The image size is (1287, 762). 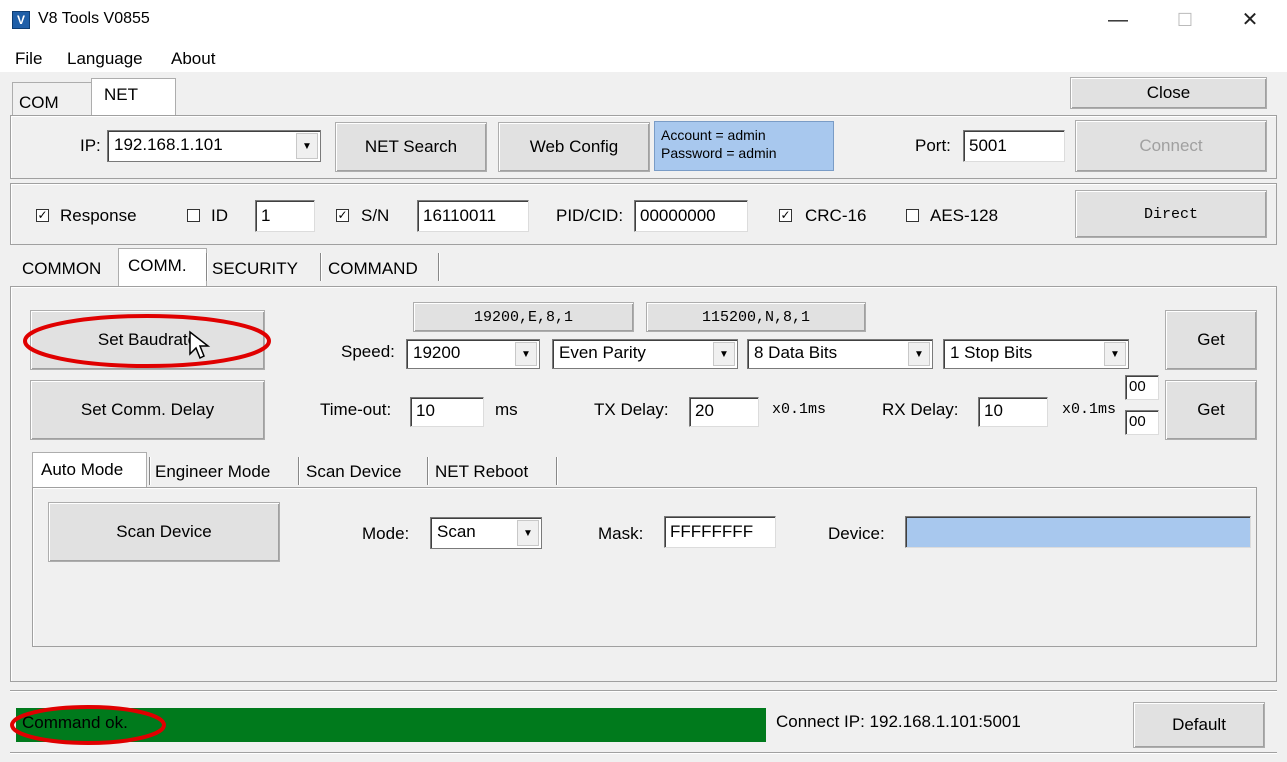 I want to click on annotation-ellipse-status, so click(x=88, y=725).